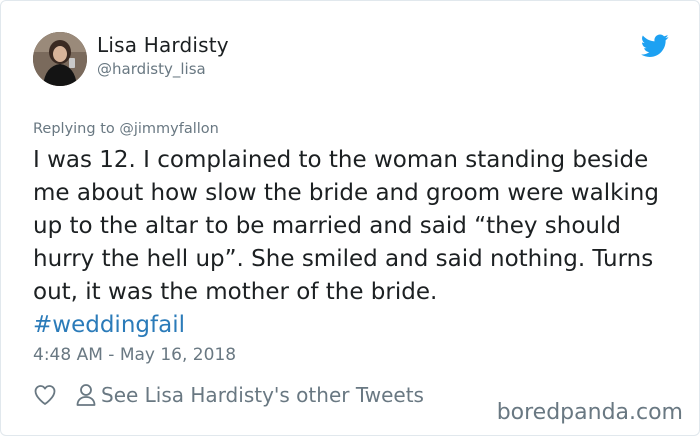 Image resolution: width=700 pixels, height=436 pixels. I want to click on user-handle: @hardisty_lisa, so click(151, 69).